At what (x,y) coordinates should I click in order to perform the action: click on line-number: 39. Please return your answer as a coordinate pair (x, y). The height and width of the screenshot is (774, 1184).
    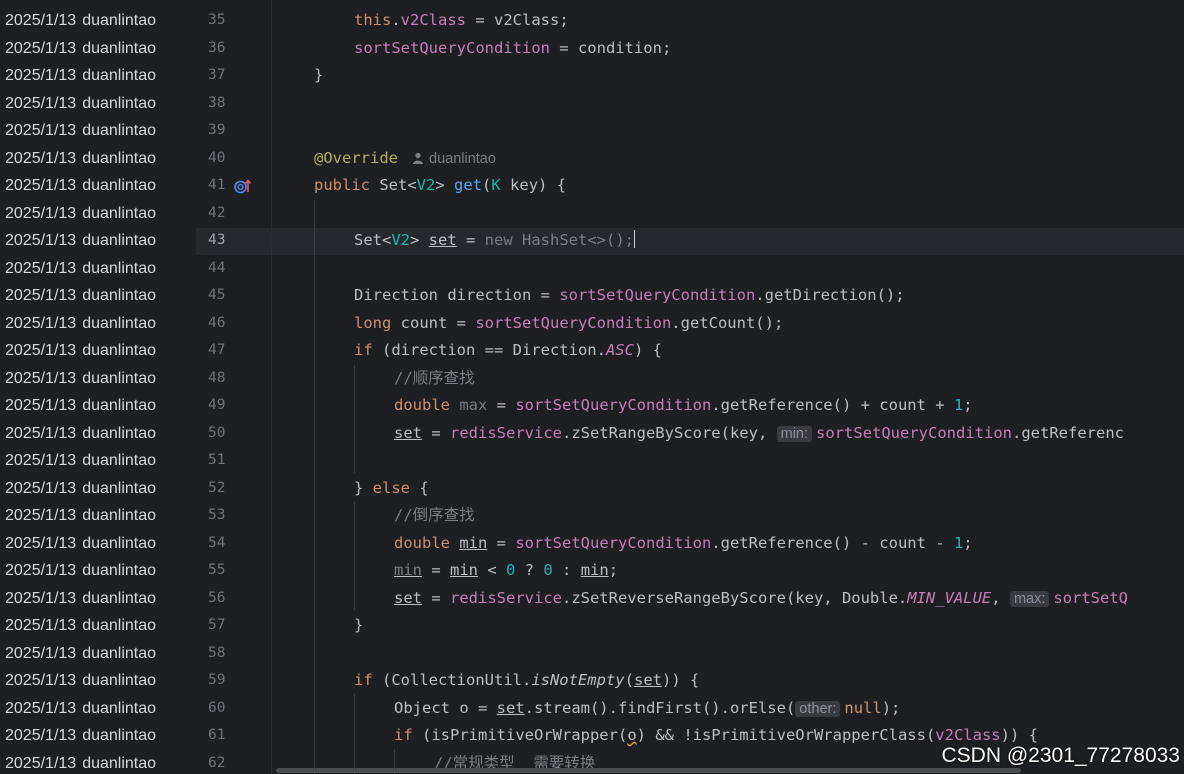
    Looking at the image, I should click on (233, 131).